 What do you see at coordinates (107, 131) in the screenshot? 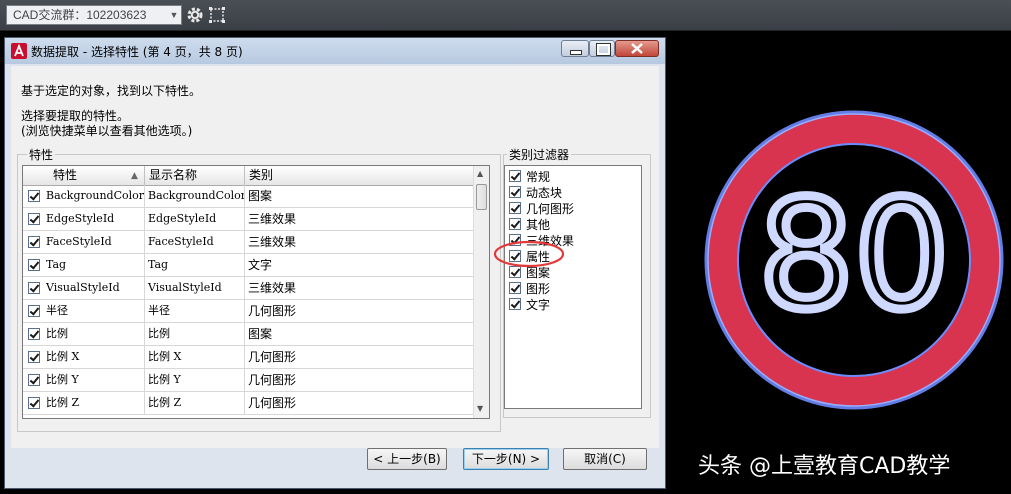
I see `instruction-hint: (浏览快捷菜单以查看其他选项。)` at bounding box center [107, 131].